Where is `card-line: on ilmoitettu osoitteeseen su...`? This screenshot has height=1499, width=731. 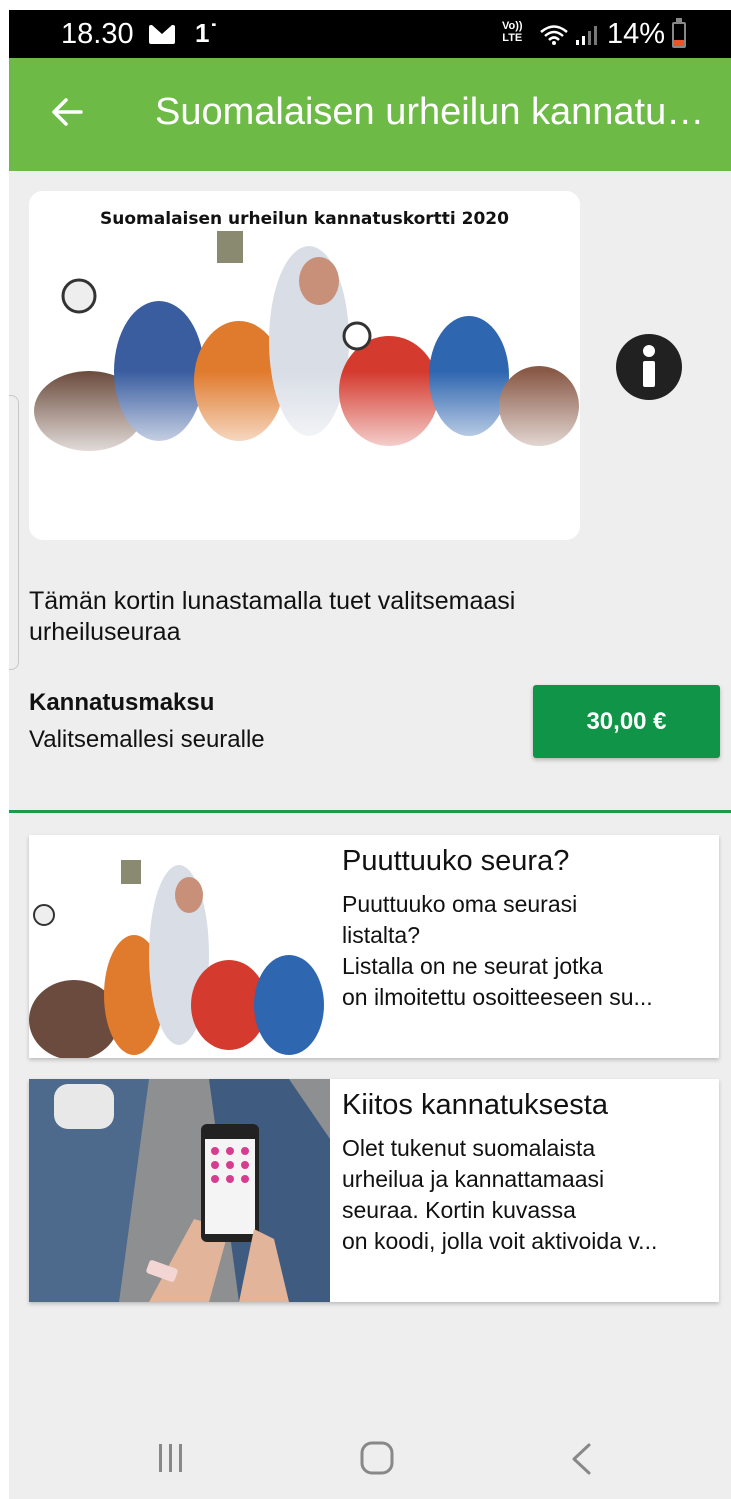
card-line: on ilmoitettu osoitteeseen su... is located at coordinates (497, 997).